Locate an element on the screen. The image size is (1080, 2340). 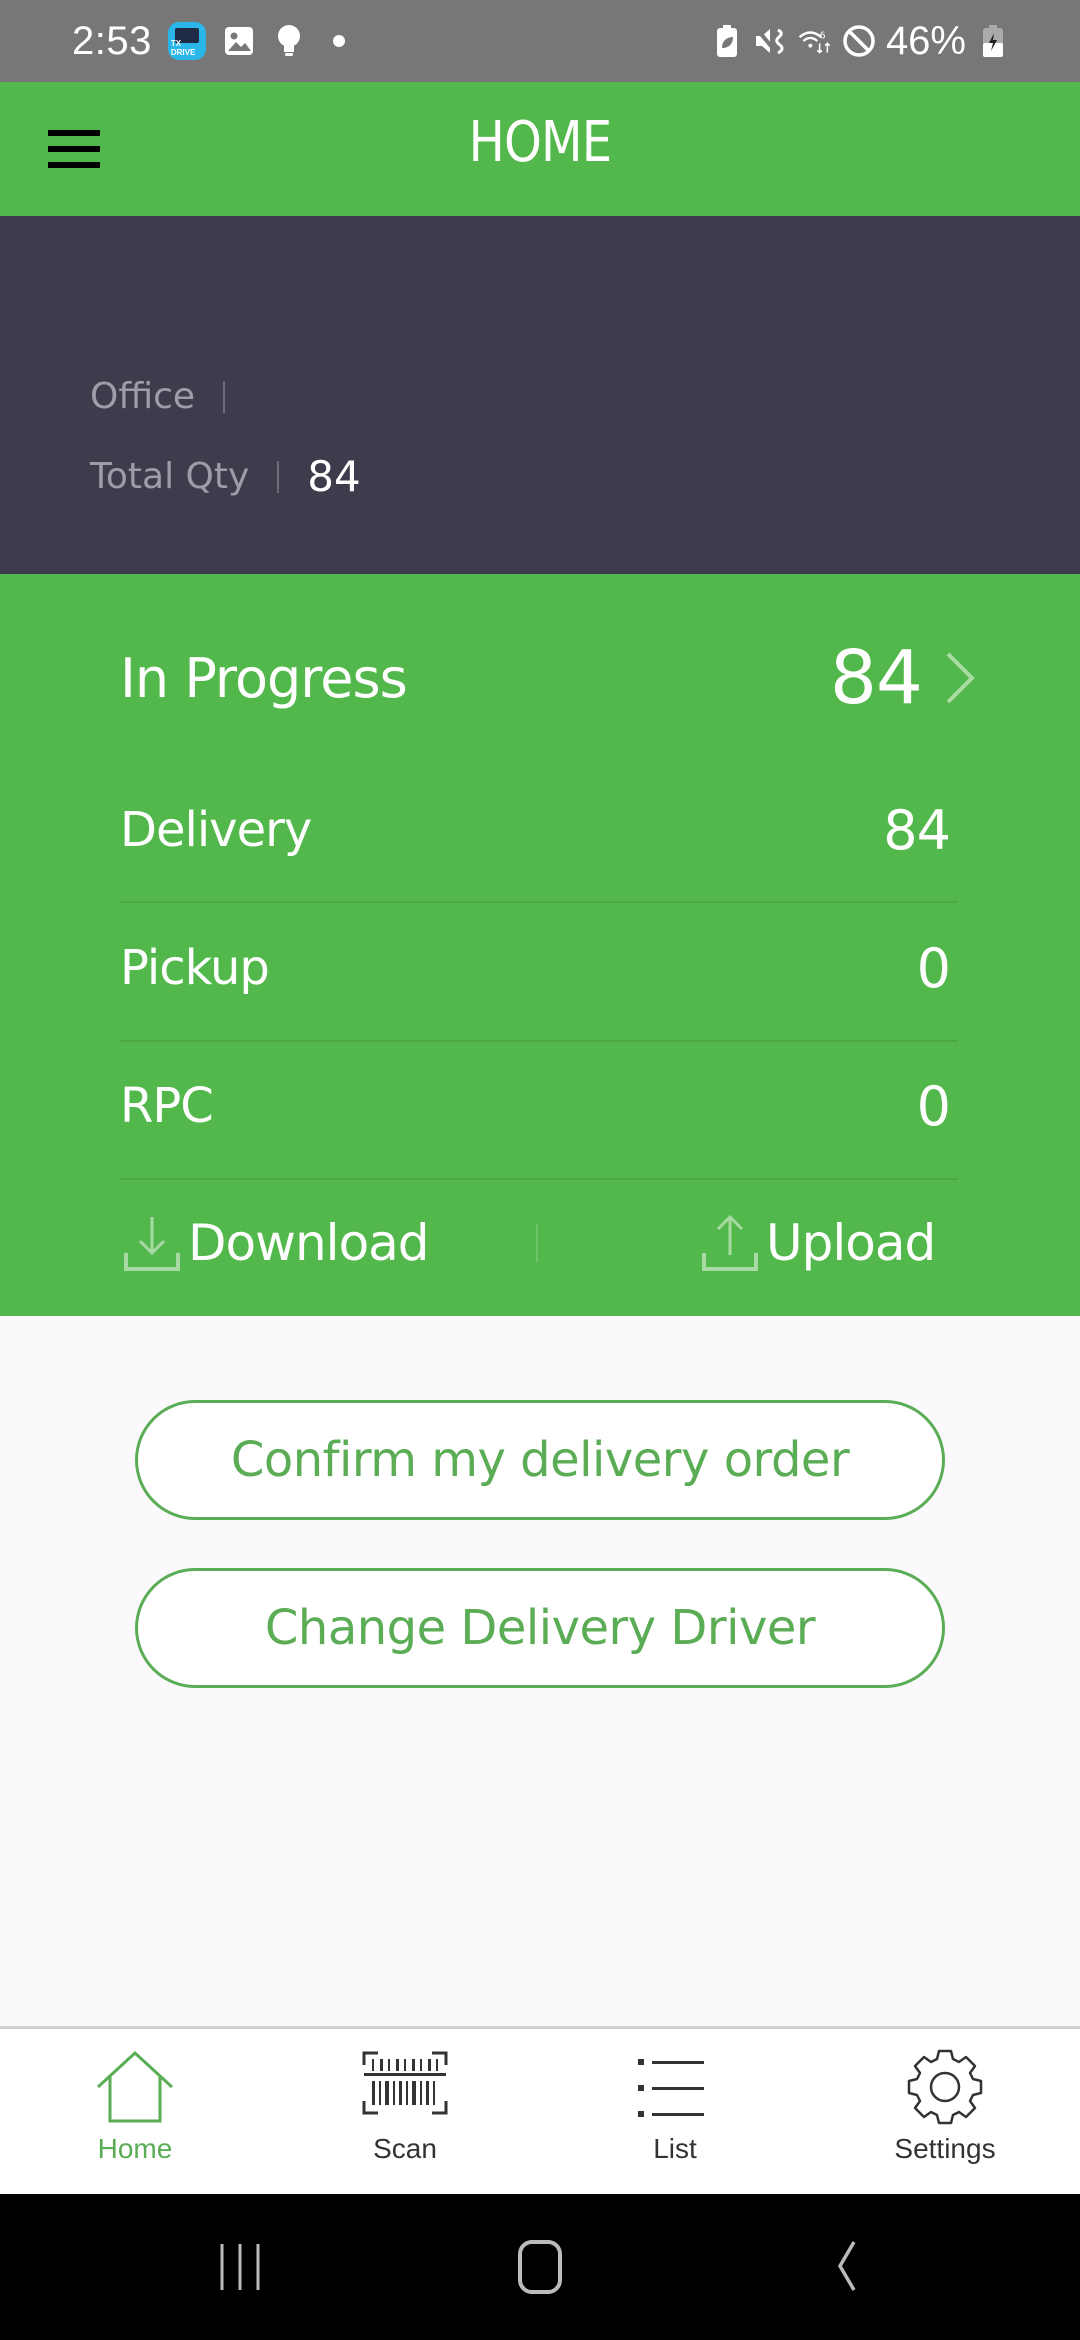
tx-drive-app-icon: TX DRIVE is located at coordinates (186, 41).